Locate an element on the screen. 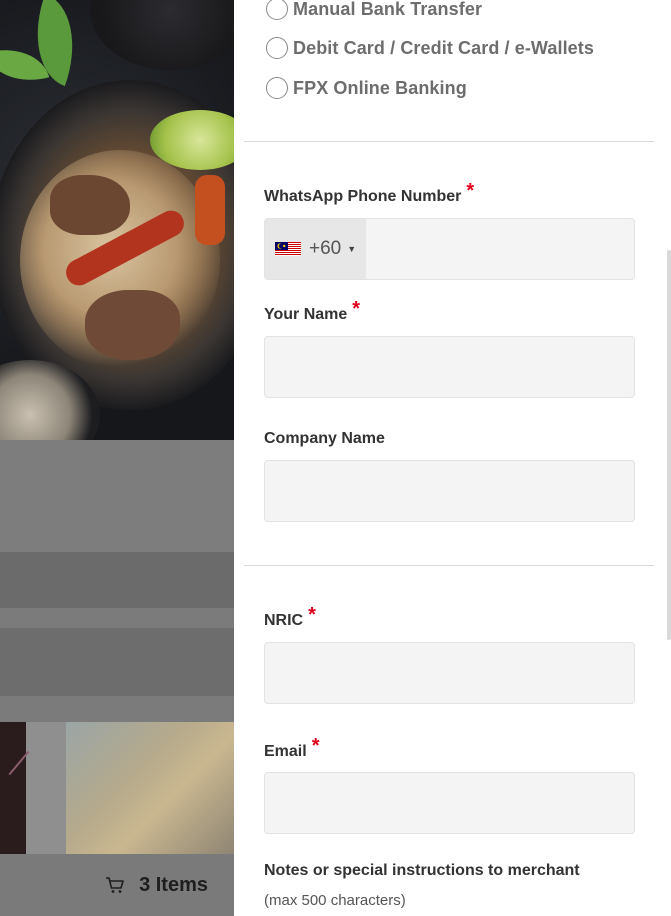  country-dial-code: +60 is located at coordinates (325, 248).